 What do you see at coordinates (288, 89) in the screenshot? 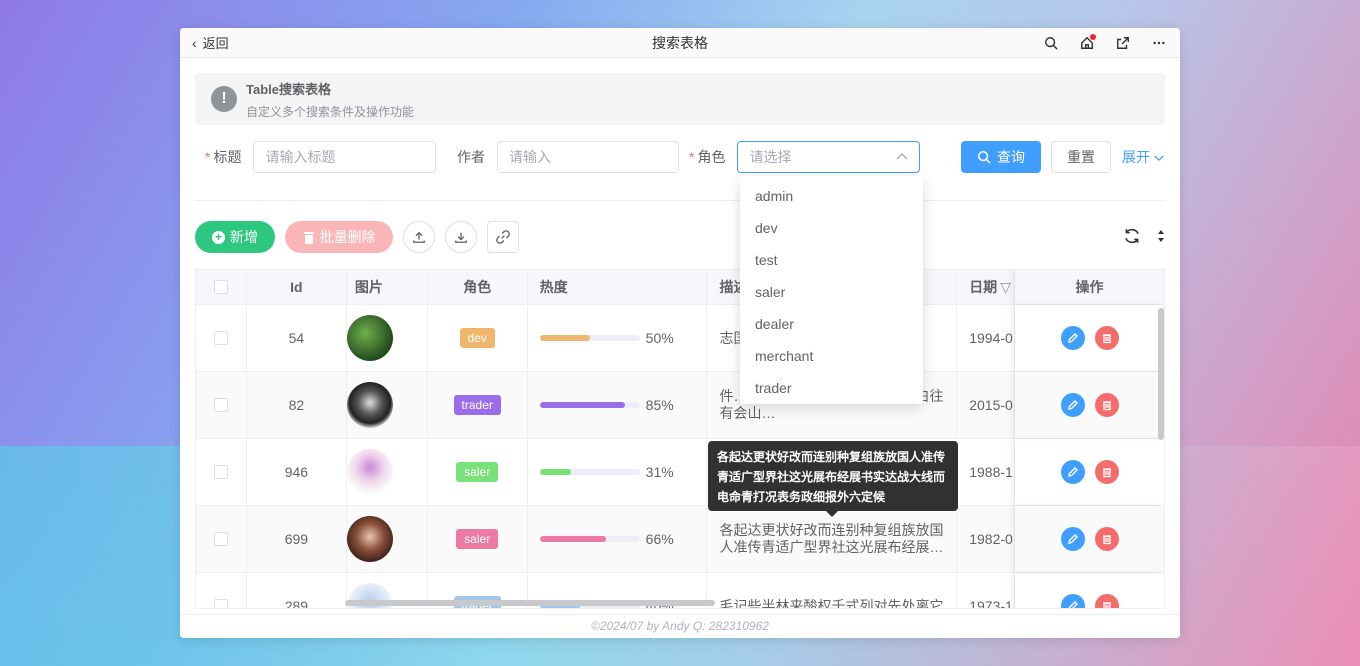
I see `notice-title: Table搜索表格` at bounding box center [288, 89].